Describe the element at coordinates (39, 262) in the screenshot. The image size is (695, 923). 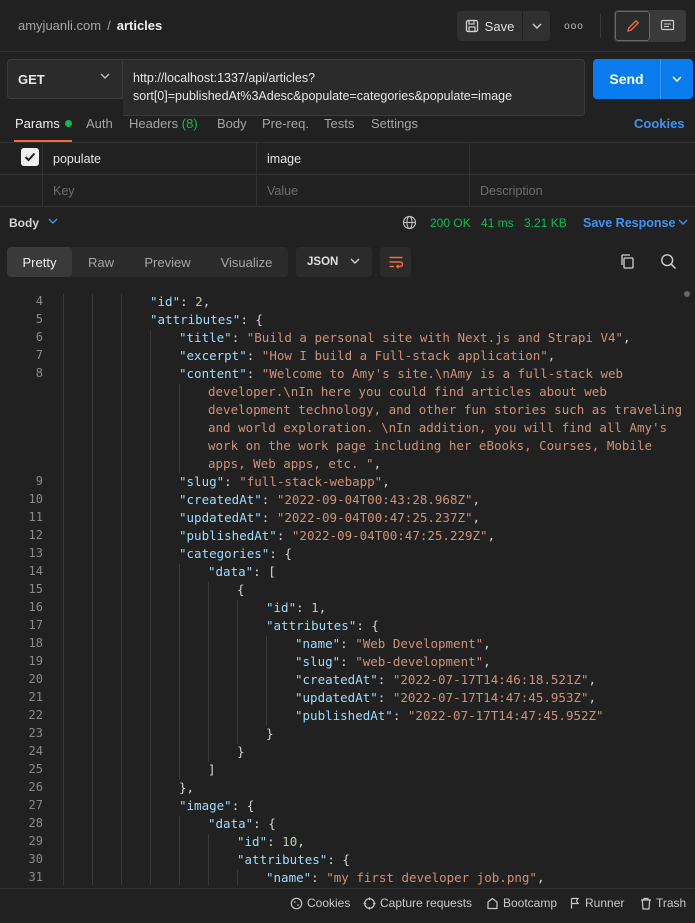
I see `tab-pretty: Pretty` at that location.